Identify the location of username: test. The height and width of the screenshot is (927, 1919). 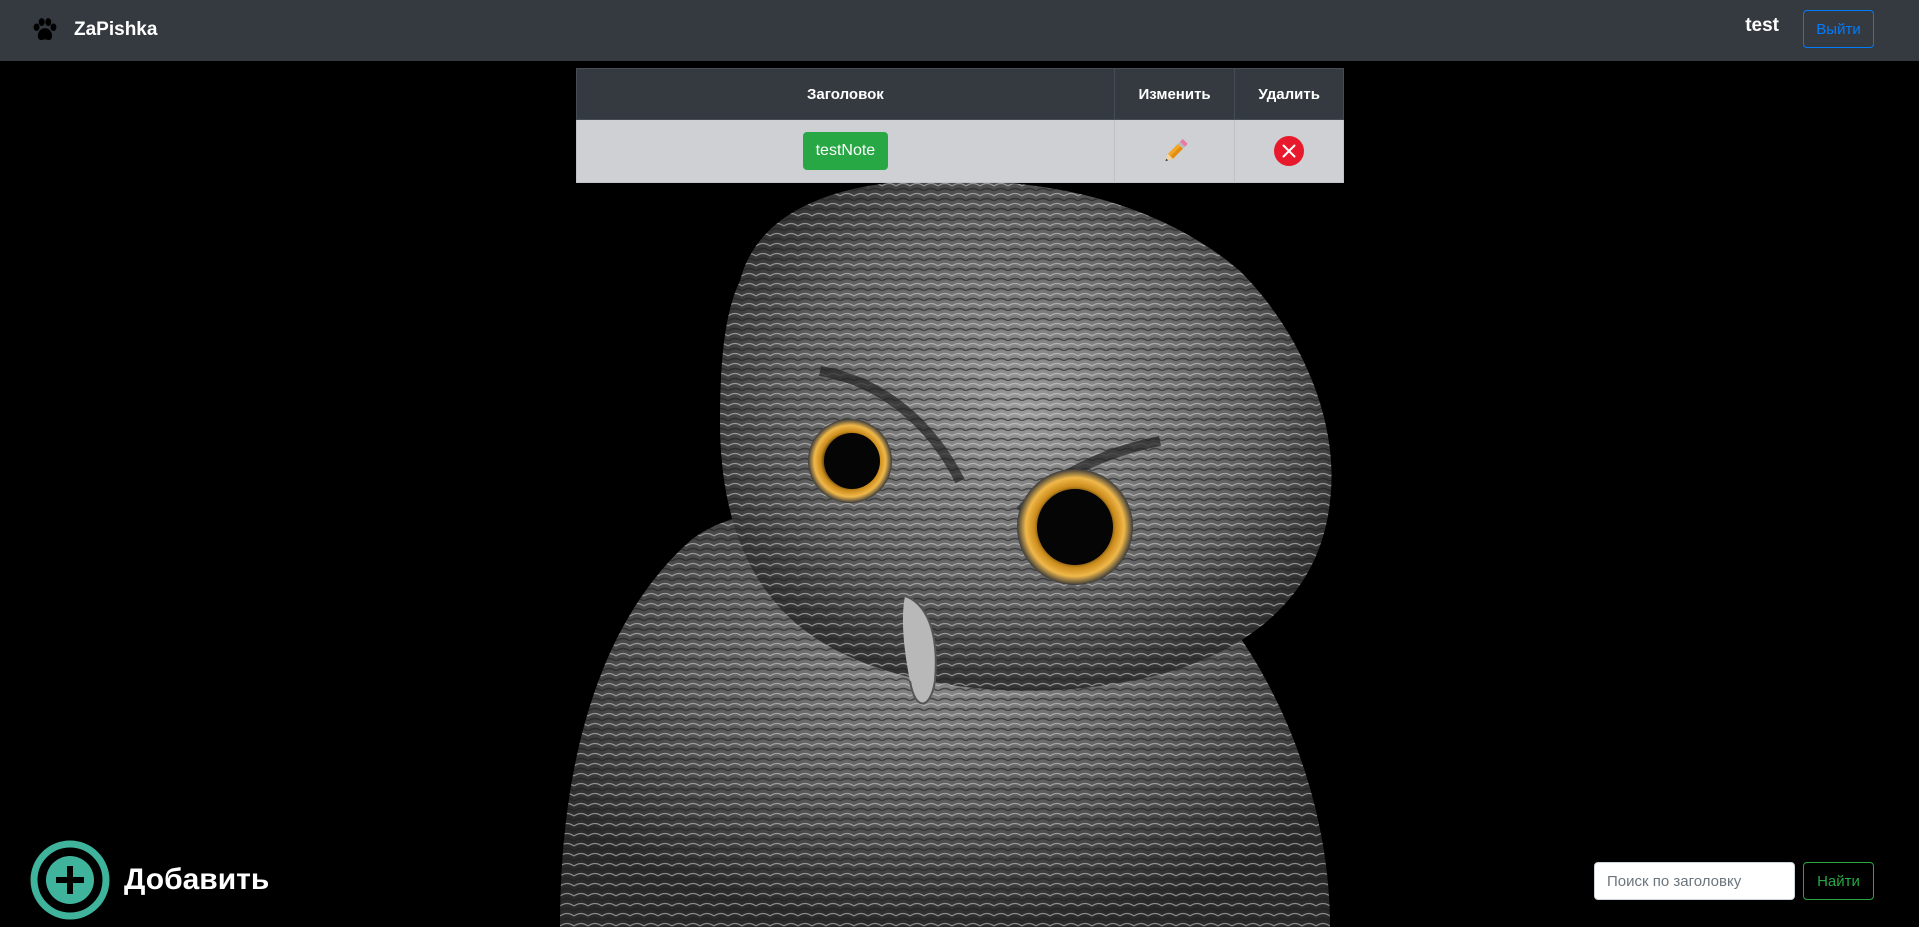
(1762, 25).